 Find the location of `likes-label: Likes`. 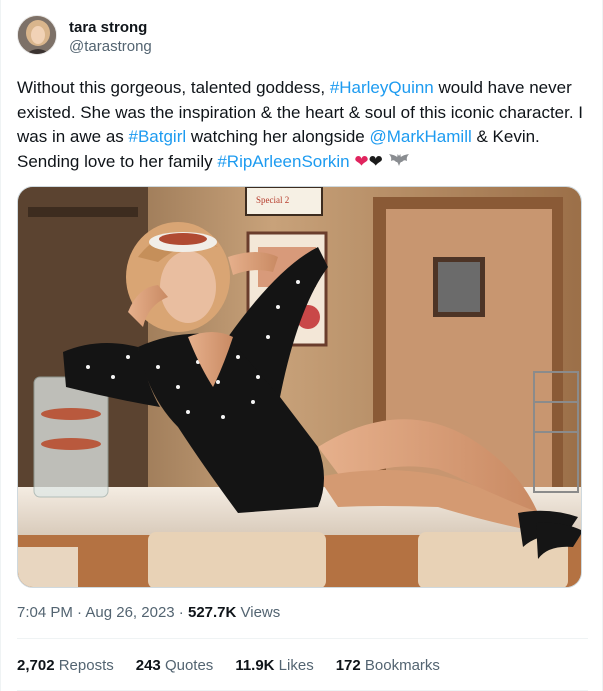

likes-label: Likes is located at coordinates (294, 665).